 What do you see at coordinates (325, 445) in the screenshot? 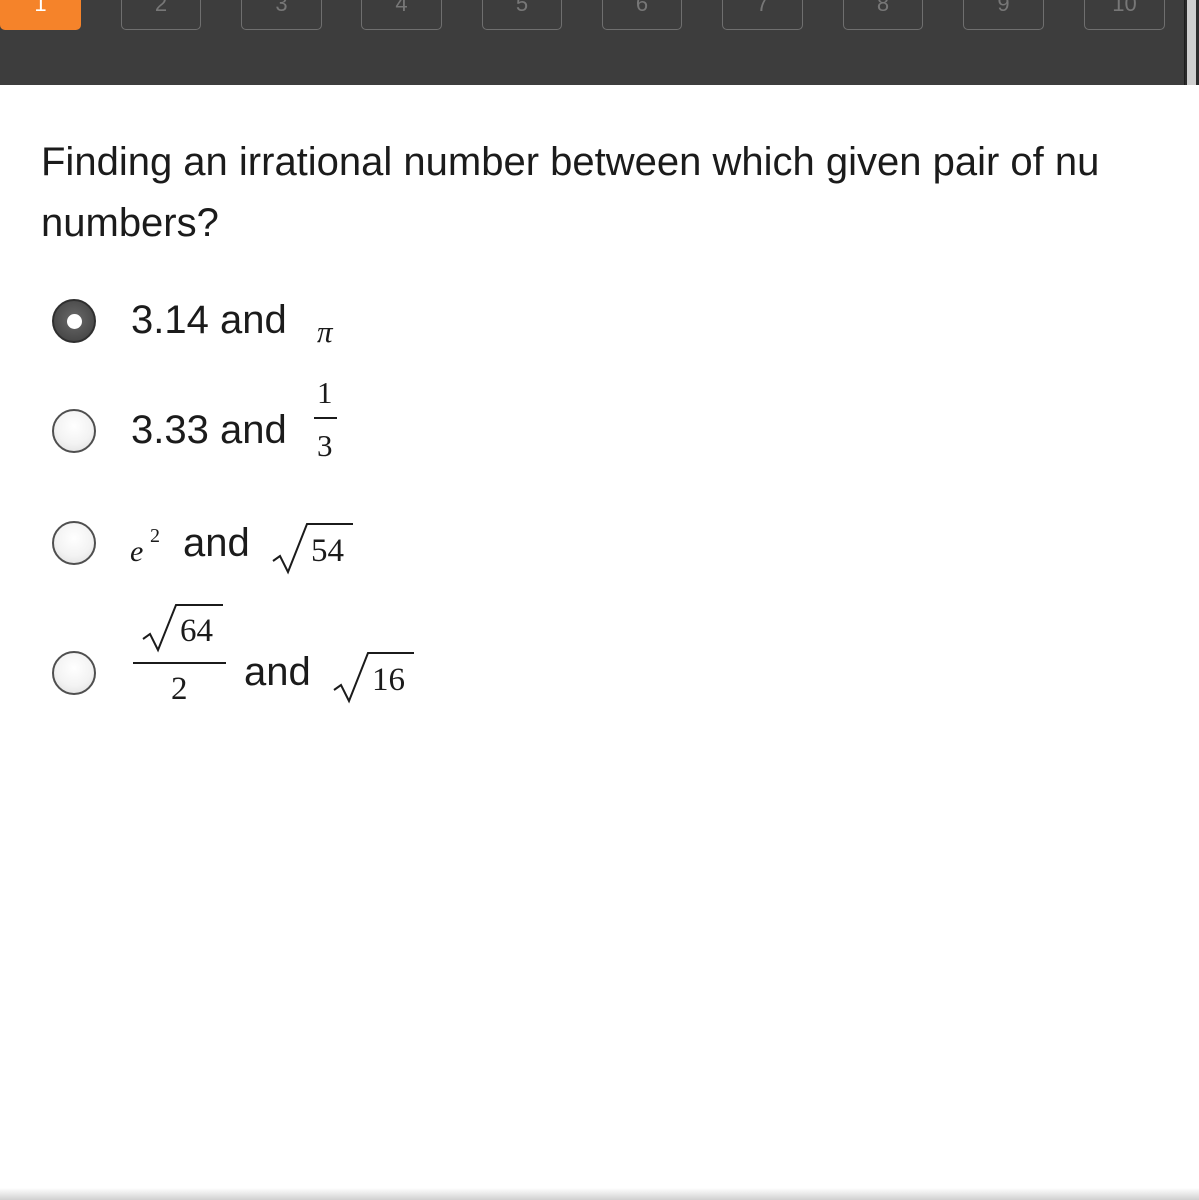
I see `fraction-denominator: 3` at bounding box center [325, 445].